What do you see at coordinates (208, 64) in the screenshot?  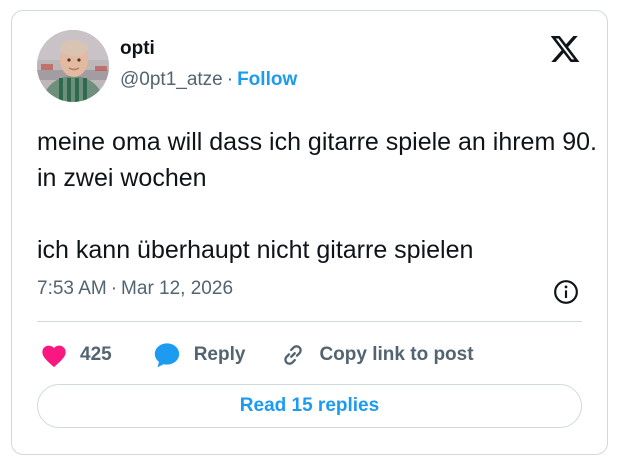 I see `author-block: opti @0pt1_atze · Follow` at bounding box center [208, 64].